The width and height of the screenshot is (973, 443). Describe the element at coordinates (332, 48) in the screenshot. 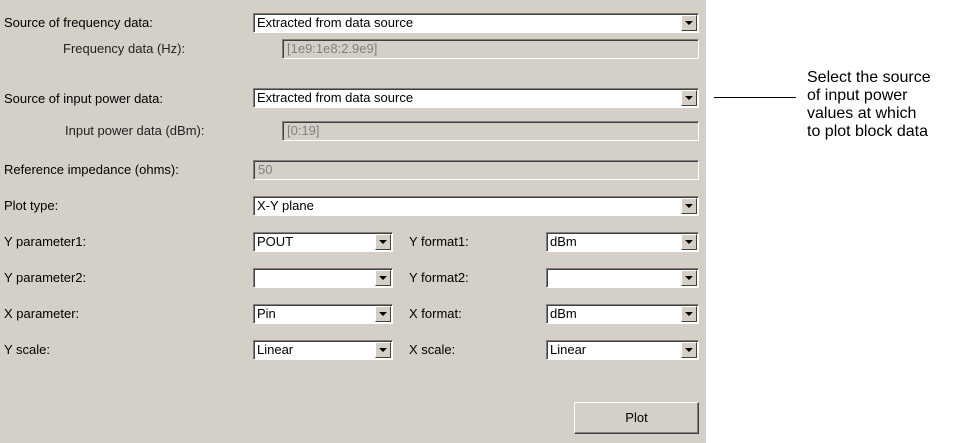

I see `frequency-data-value: [1e9:1e8:2.9e9]` at that location.